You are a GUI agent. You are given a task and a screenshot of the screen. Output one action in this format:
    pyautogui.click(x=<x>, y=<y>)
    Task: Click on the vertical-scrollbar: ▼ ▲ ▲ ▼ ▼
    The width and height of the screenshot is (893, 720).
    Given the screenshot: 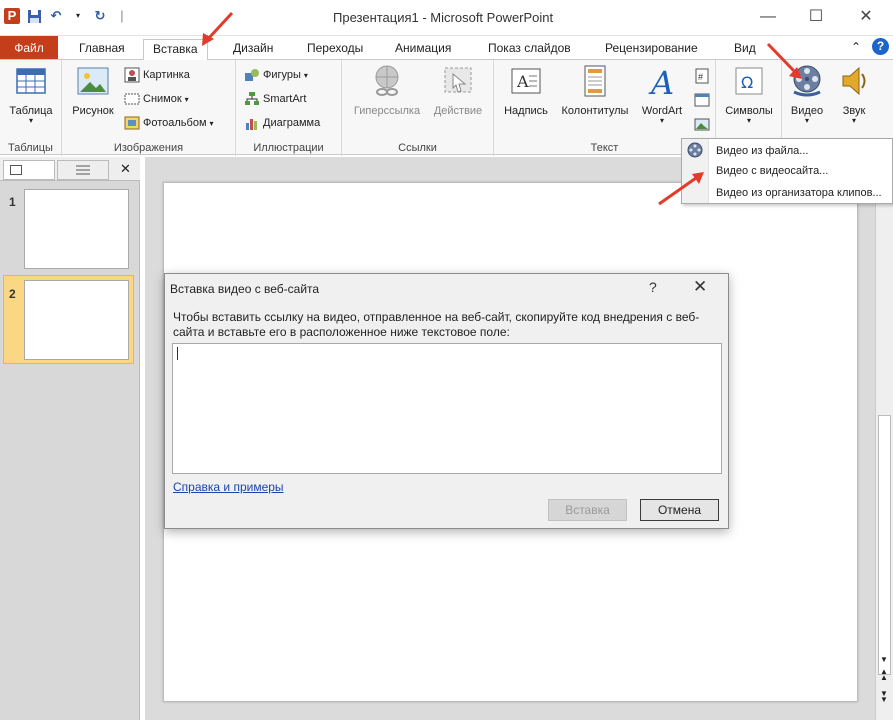 What is the action you would take?
    pyautogui.click(x=884, y=438)
    